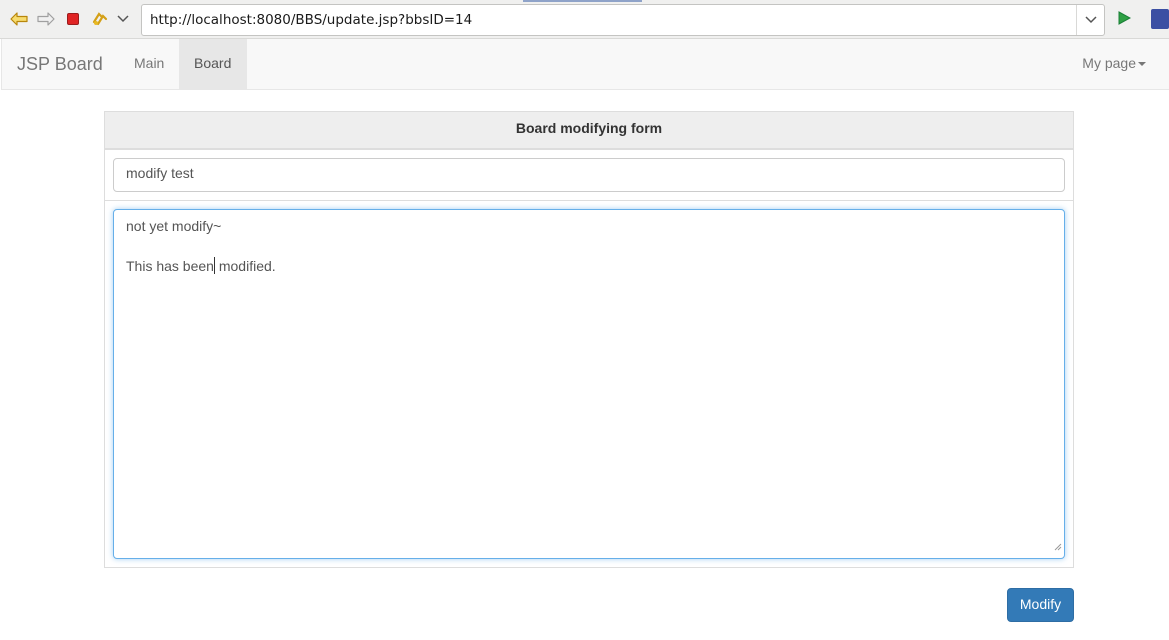 The width and height of the screenshot is (1169, 640). Describe the element at coordinates (1160, 19) in the screenshot. I see `extension-icon` at that location.